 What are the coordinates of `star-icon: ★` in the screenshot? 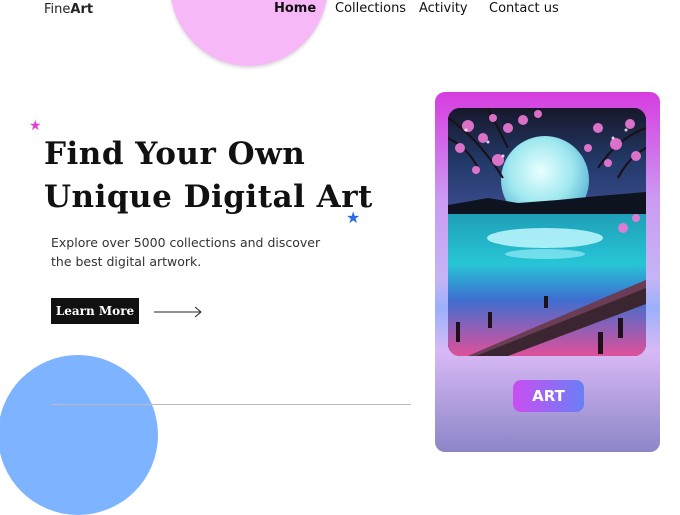 It's located at (35, 126).